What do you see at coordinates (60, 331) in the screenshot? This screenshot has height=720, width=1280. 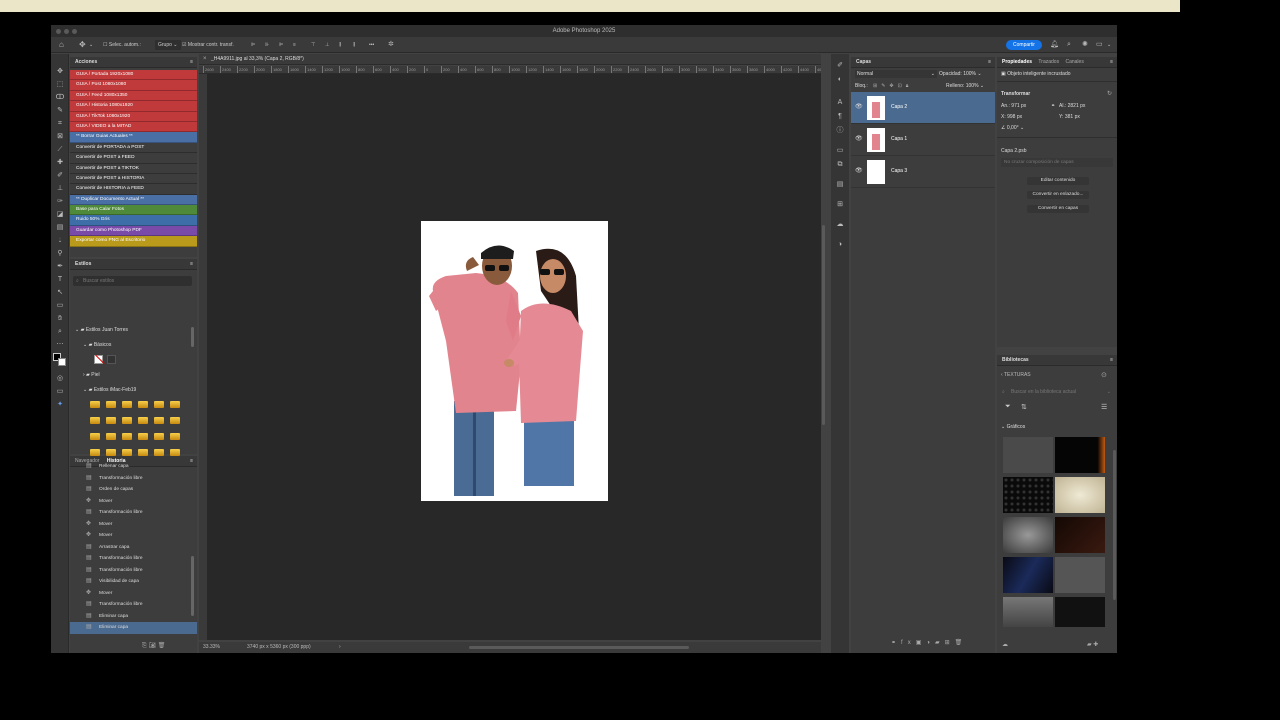 I see `zoom-tool-icon: ⌕` at bounding box center [60, 331].